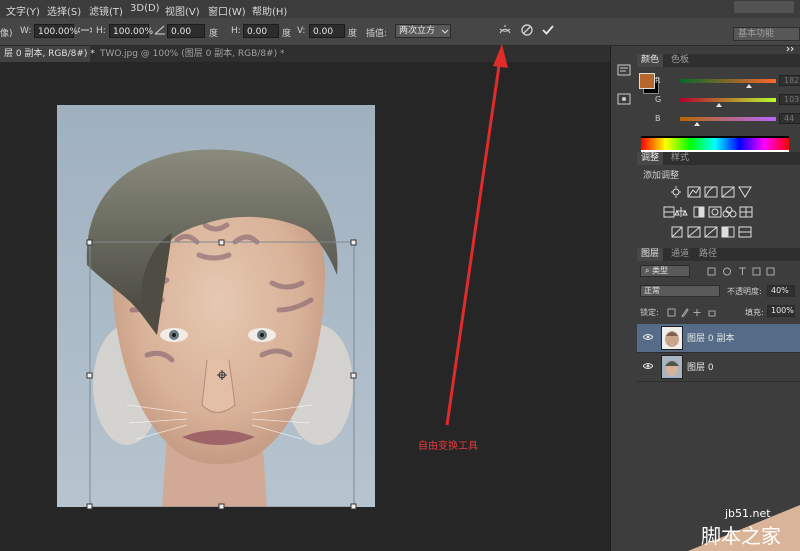 This screenshot has width=800, height=551. What do you see at coordinates (754, 312) in the screenshot?
I see `fill-label: 填充:` at bounding box center [754, 312].